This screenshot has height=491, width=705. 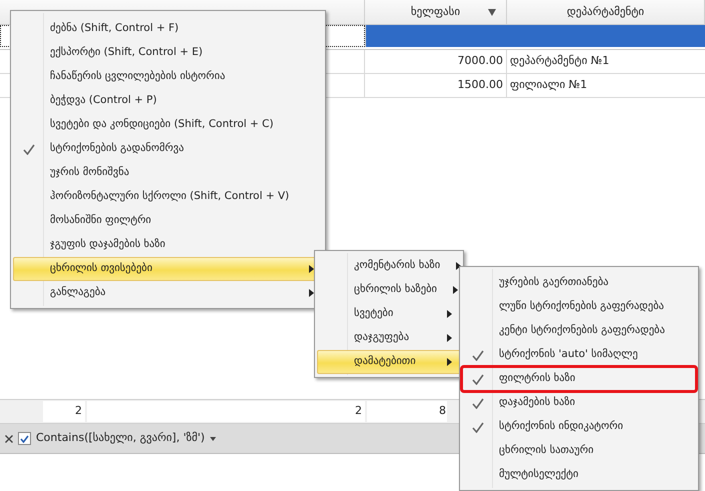 I want to click on menu-item: სტრიქონის 'auto' სიმაღლე, so click(x=579, y=355).